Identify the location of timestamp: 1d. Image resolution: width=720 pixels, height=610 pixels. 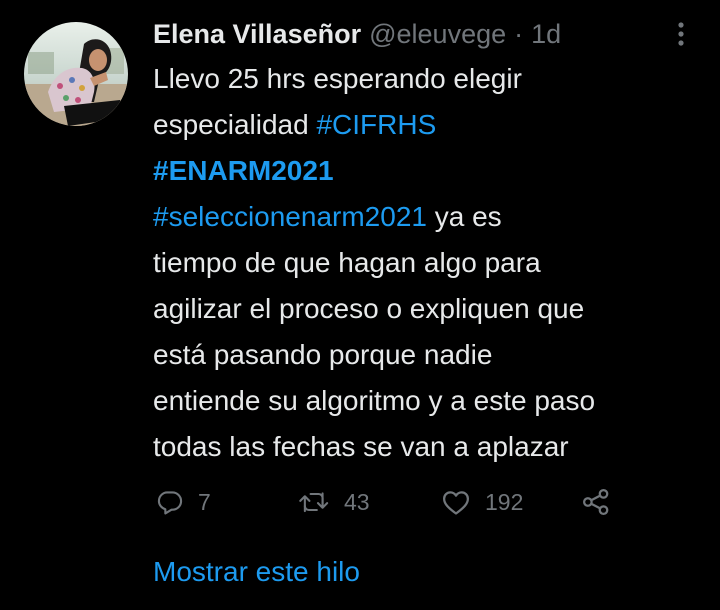
(546, 34).